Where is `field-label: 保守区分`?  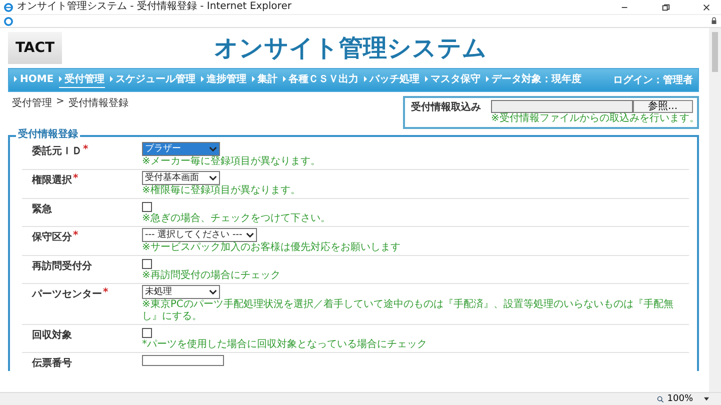
field-label: 保守区分 is located at coordinates (52, 237).